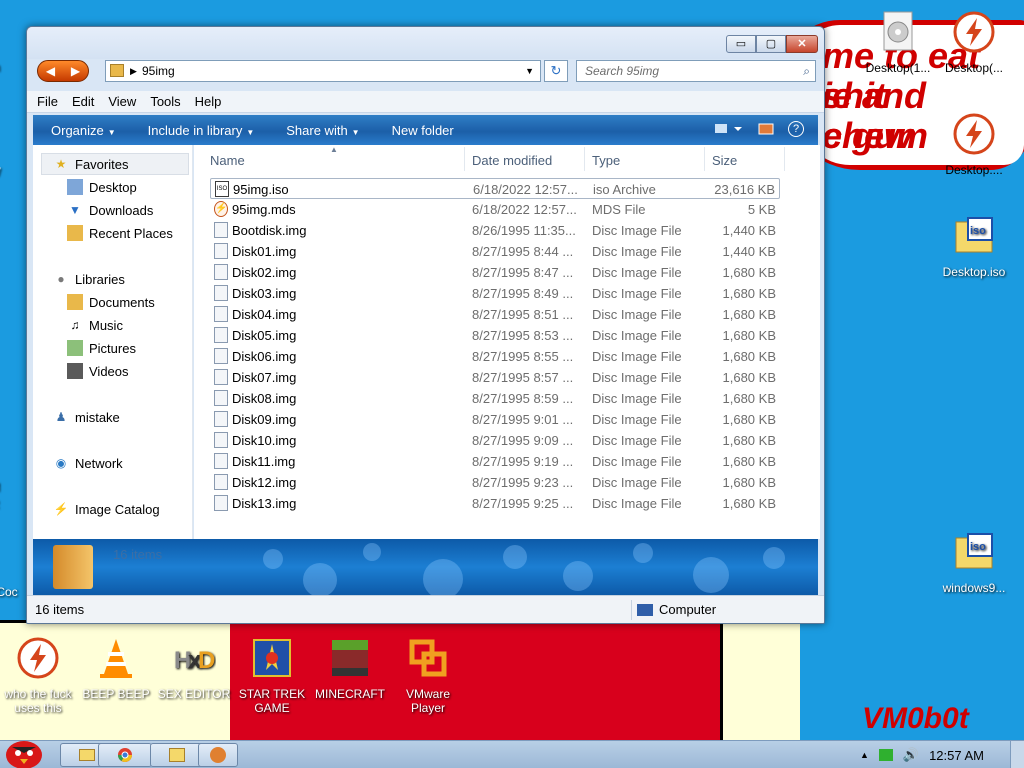 The height and width of the screenshot is (768, 1024). Describe the element at coordinates (201, 130) in the screenshot. I see `include-in-library-button: Include in library ▼` at that location.